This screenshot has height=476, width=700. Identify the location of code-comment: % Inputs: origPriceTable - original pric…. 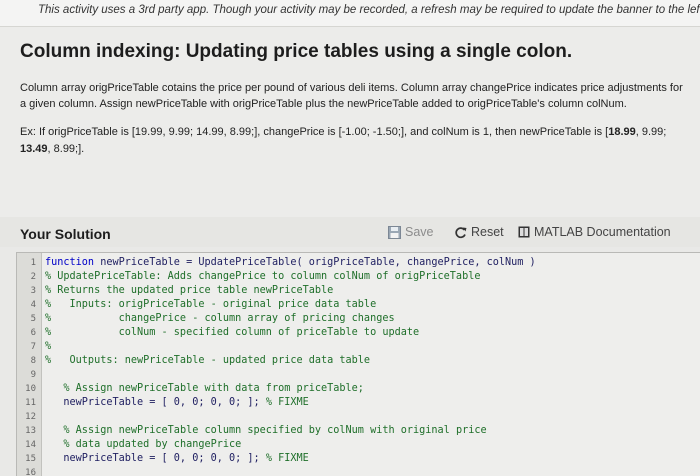
(211, 304).